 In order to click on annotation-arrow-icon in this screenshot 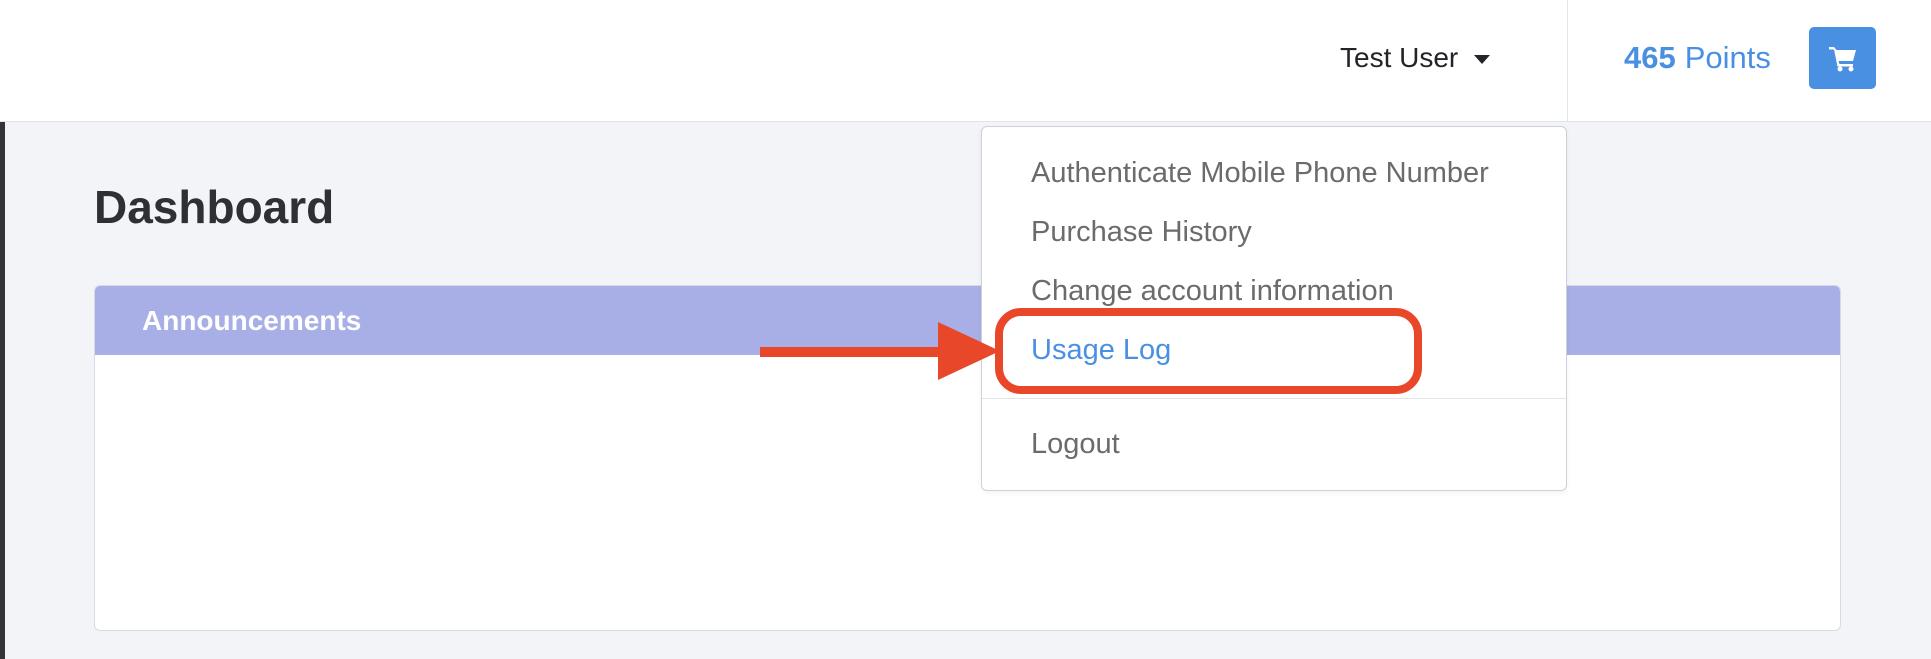, I will do `click(880, 351)`.